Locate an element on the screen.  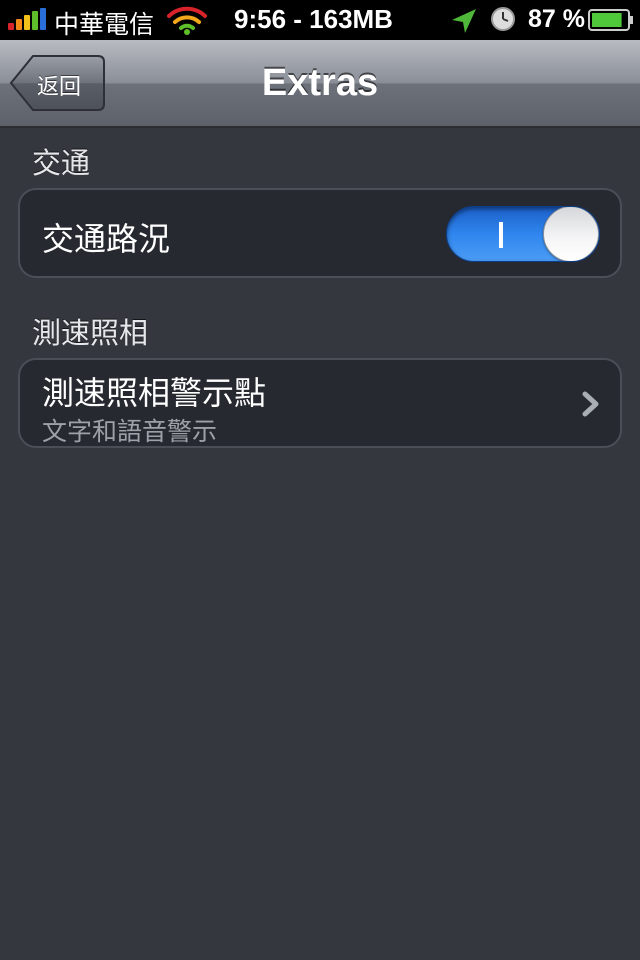
toggle-knob is located at coordinates (571, 234).